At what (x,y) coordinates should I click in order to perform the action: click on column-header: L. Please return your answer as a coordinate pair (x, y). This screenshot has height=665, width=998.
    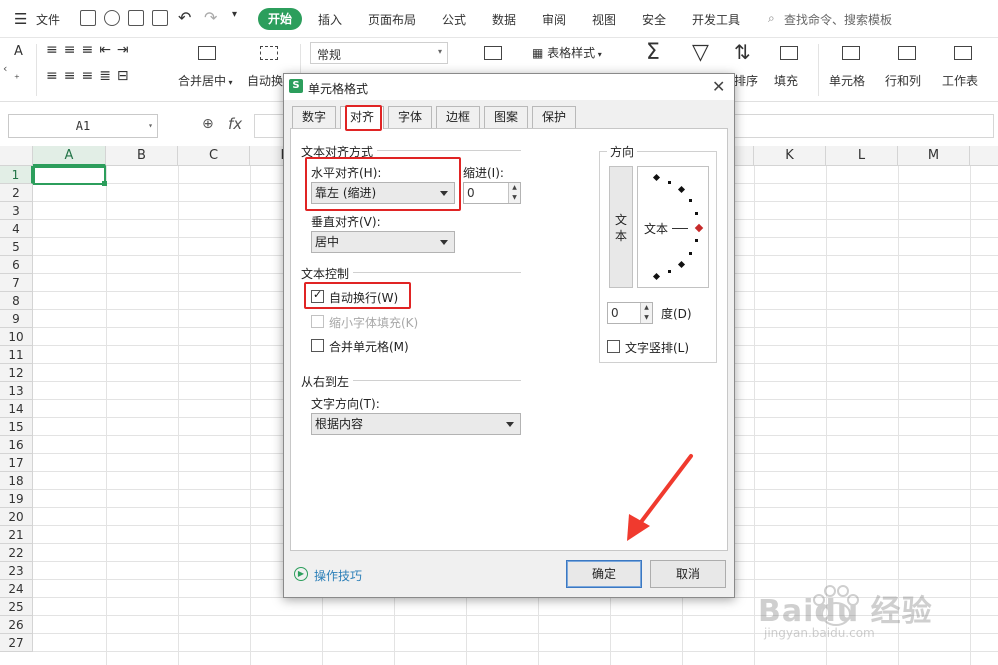
    Looking at the image, I should click on (862, 156).